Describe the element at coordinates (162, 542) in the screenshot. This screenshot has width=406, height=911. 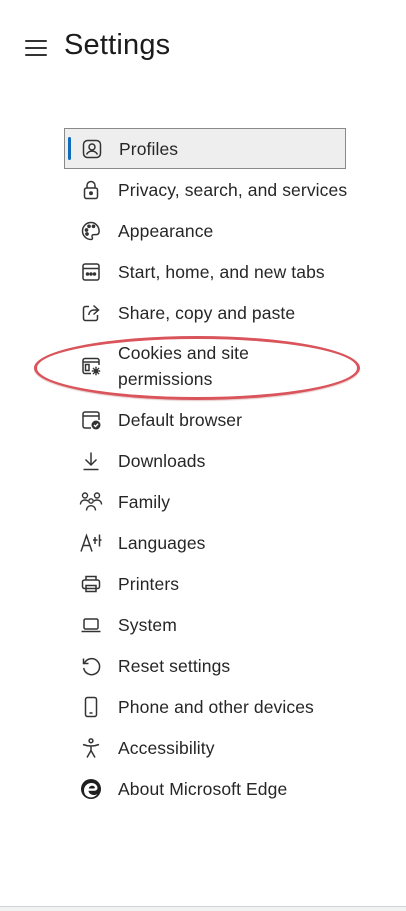
I see `nav-item-label: Languages` at that location.